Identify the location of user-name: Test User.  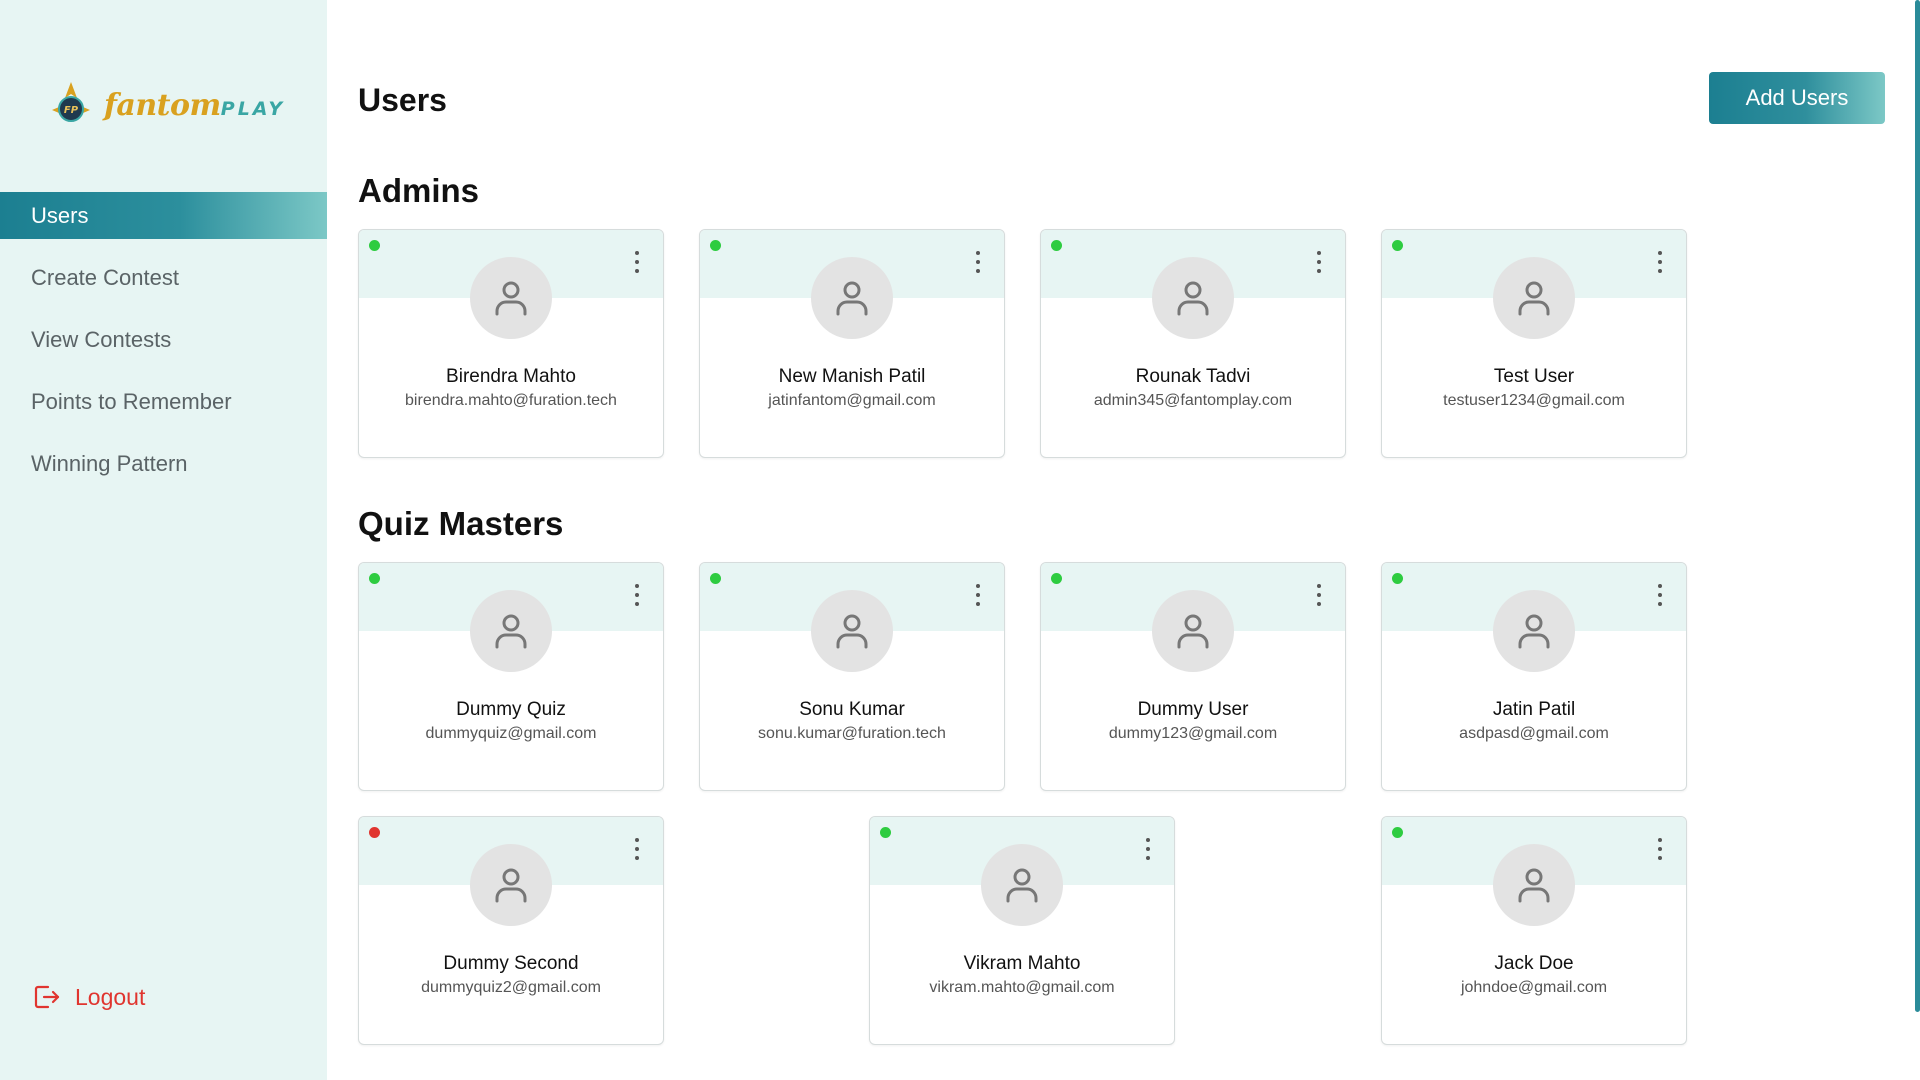
(1534, 376).